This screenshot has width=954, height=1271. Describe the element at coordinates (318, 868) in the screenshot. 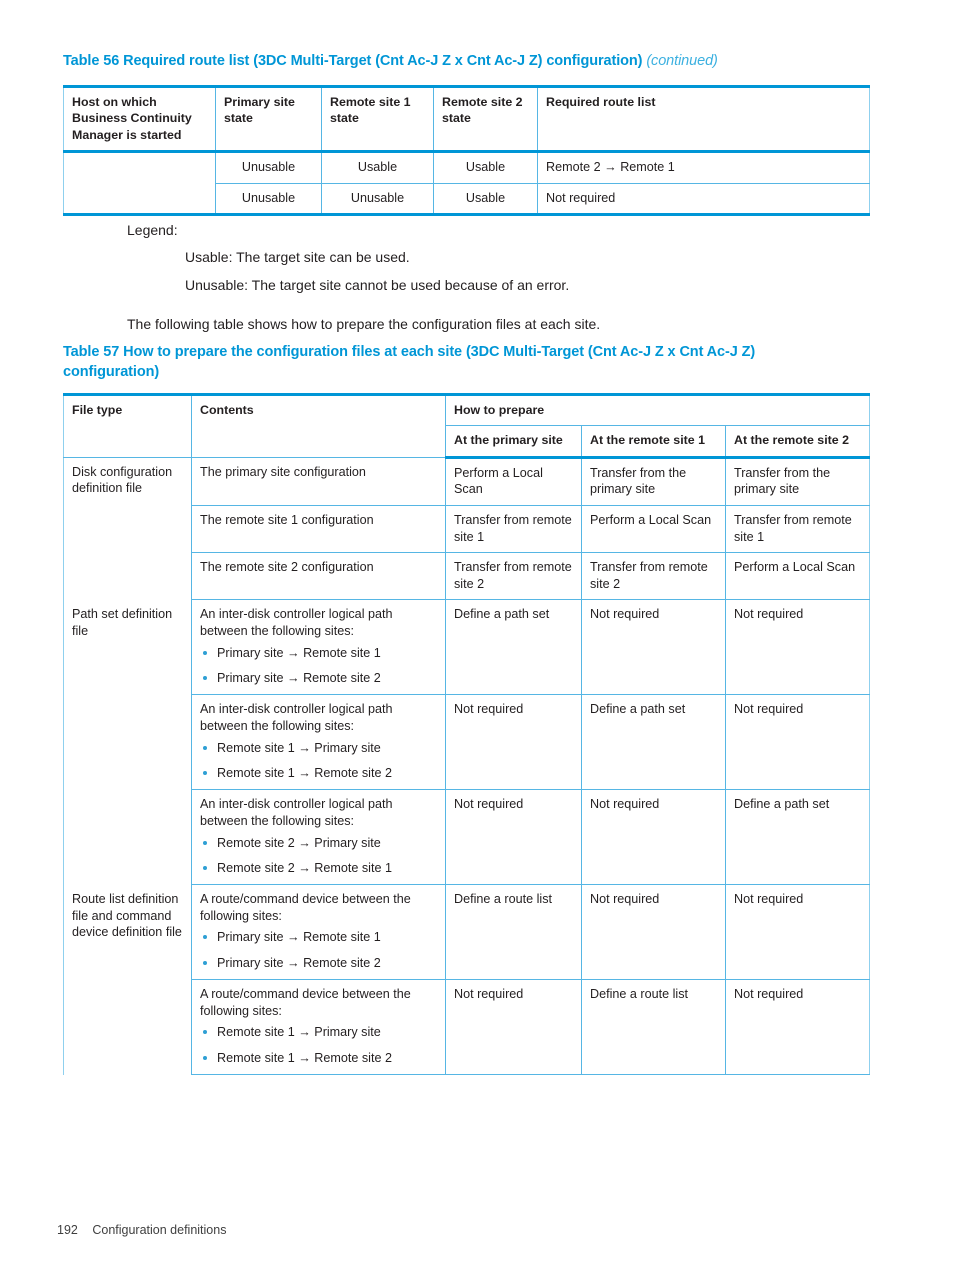

I see `list-item: Remote site 2 → Remote site 1` at that location.